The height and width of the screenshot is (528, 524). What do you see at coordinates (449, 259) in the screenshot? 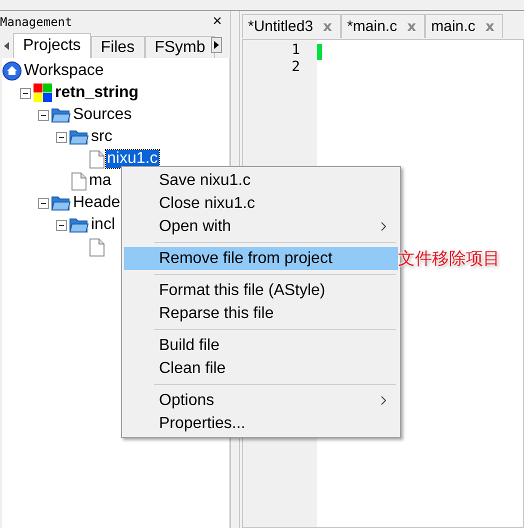
I see `annotation-text: 文件移除项目` at bounding box center [449, 259].